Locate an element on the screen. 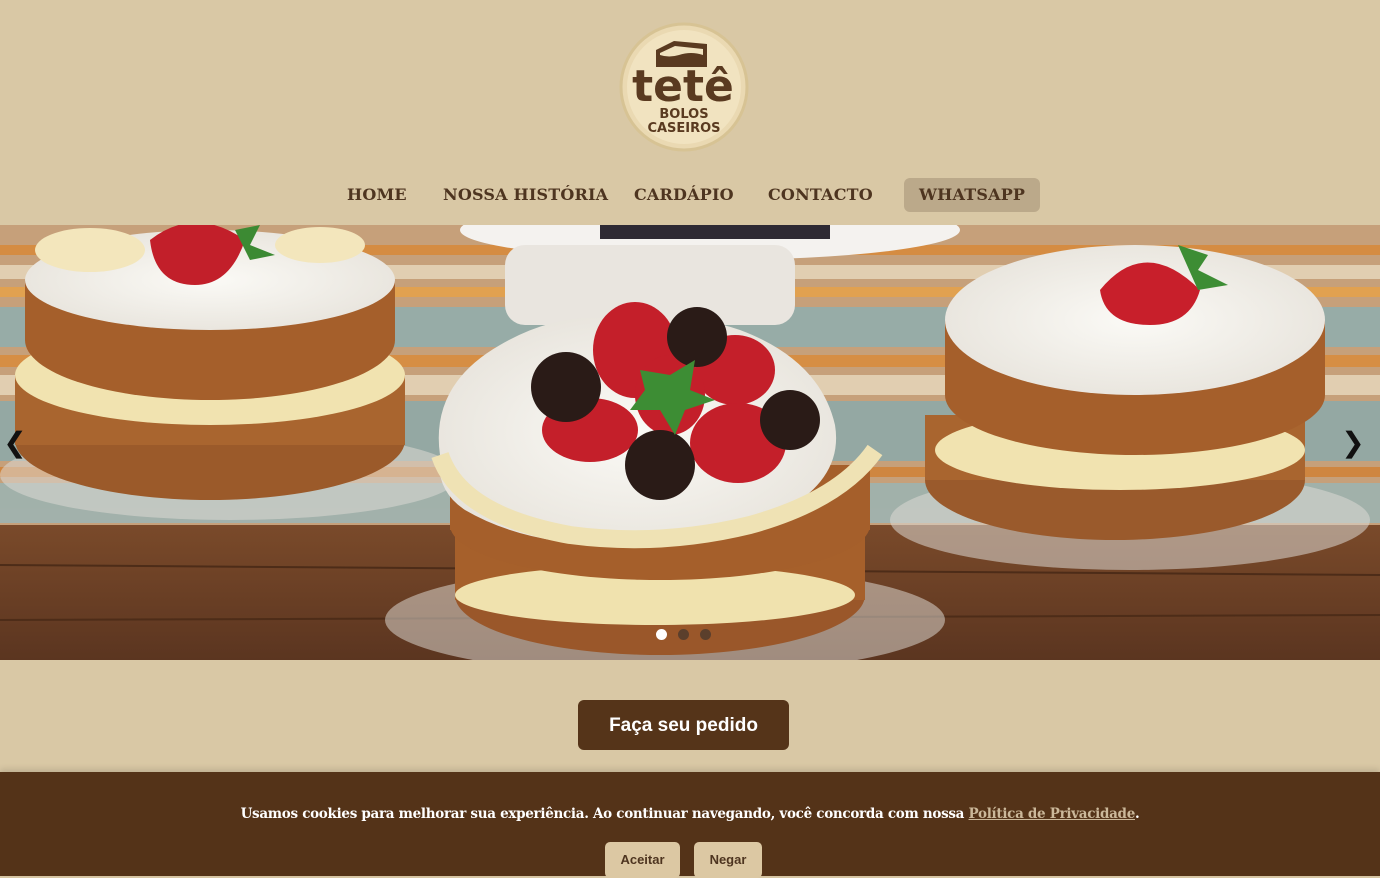 This screenshot has width=1380, height=878. deny-cookies-button: Negar is located at coordinates (728, 860).